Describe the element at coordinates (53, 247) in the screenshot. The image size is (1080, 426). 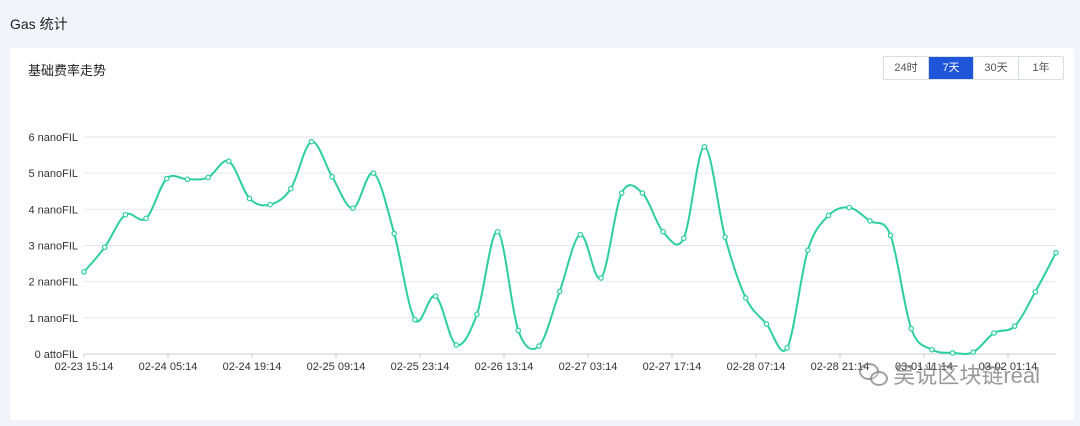
I see `y-tick-label: 3 nanoFIL` at that location.